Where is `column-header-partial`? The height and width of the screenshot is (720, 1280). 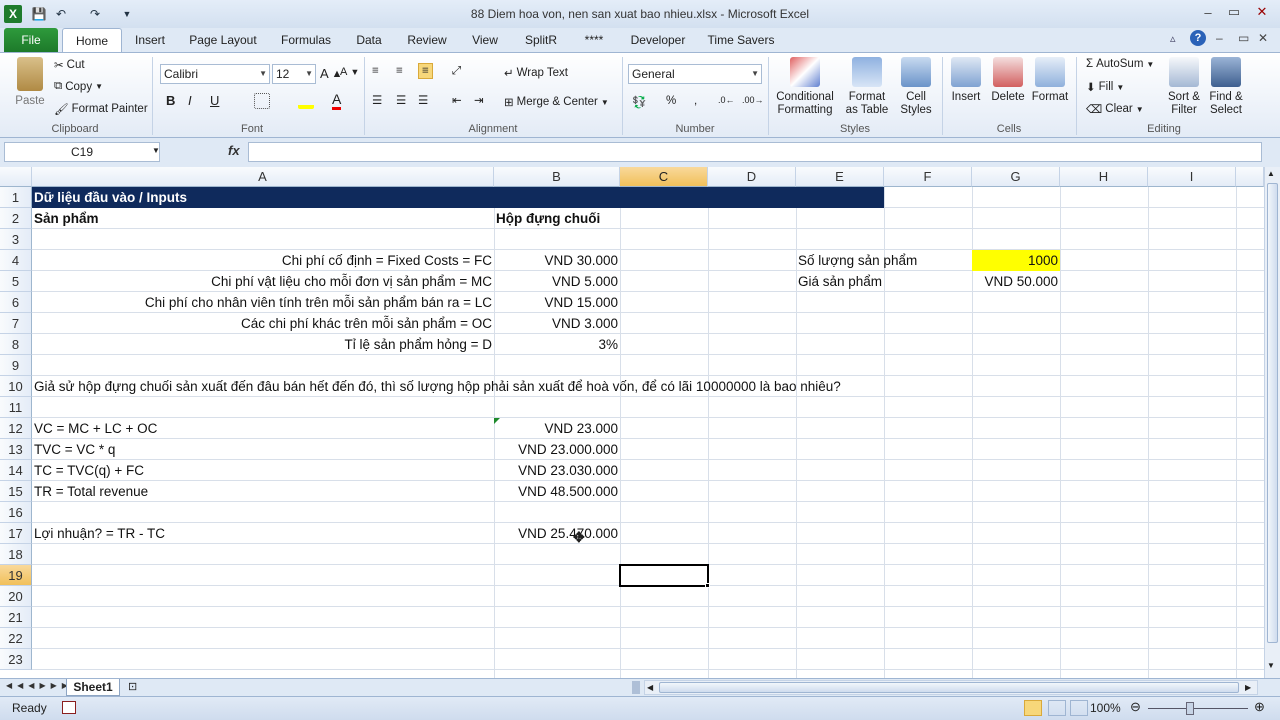
column-header-partial is located at coordinates (1250, 177).